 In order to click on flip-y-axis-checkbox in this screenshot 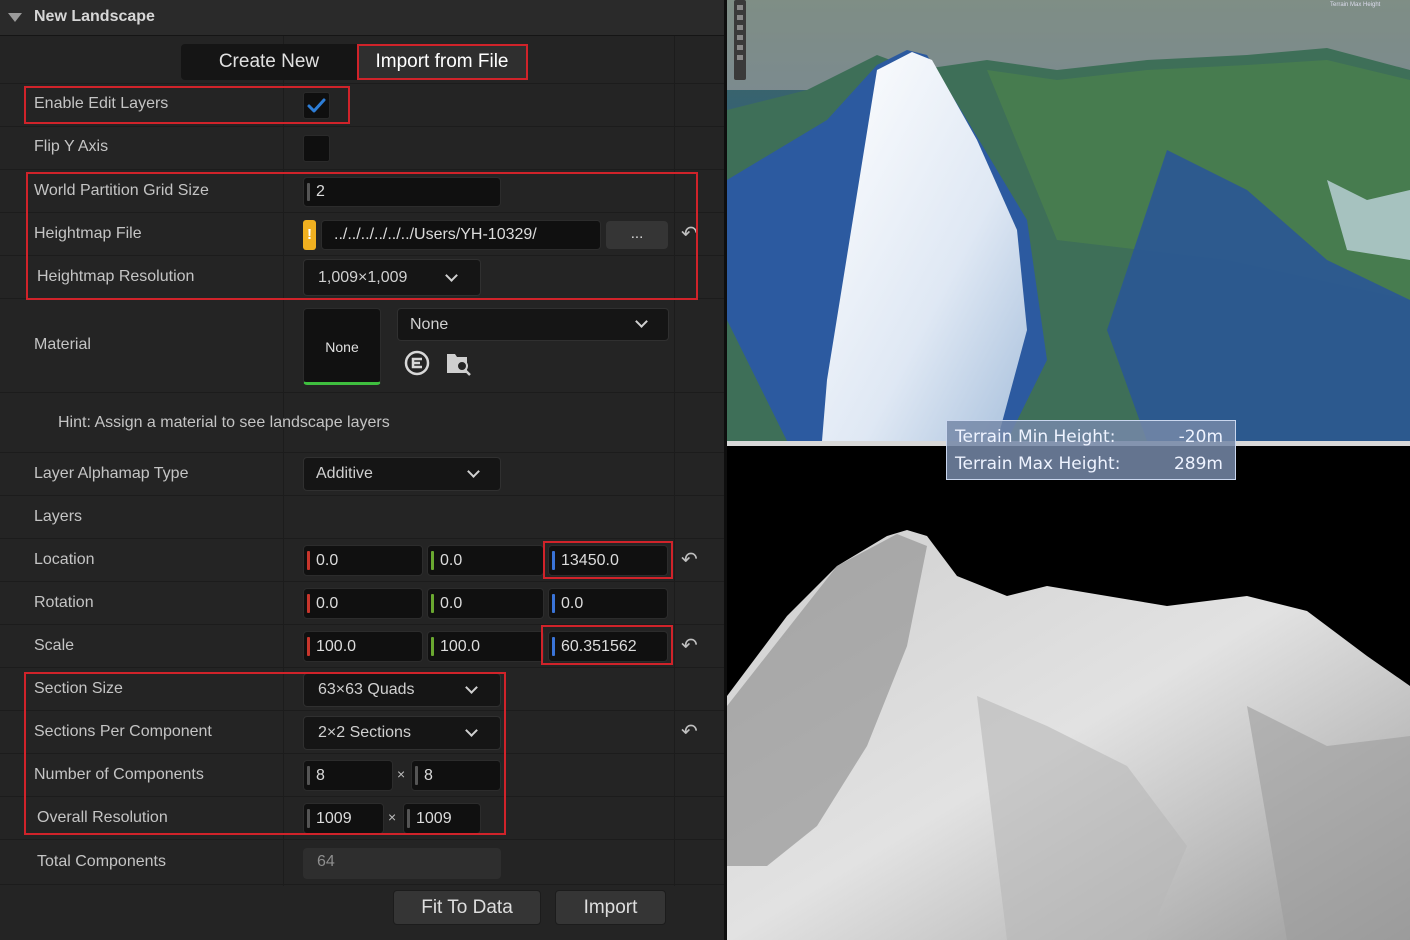, I will do `click(316, 148)`.